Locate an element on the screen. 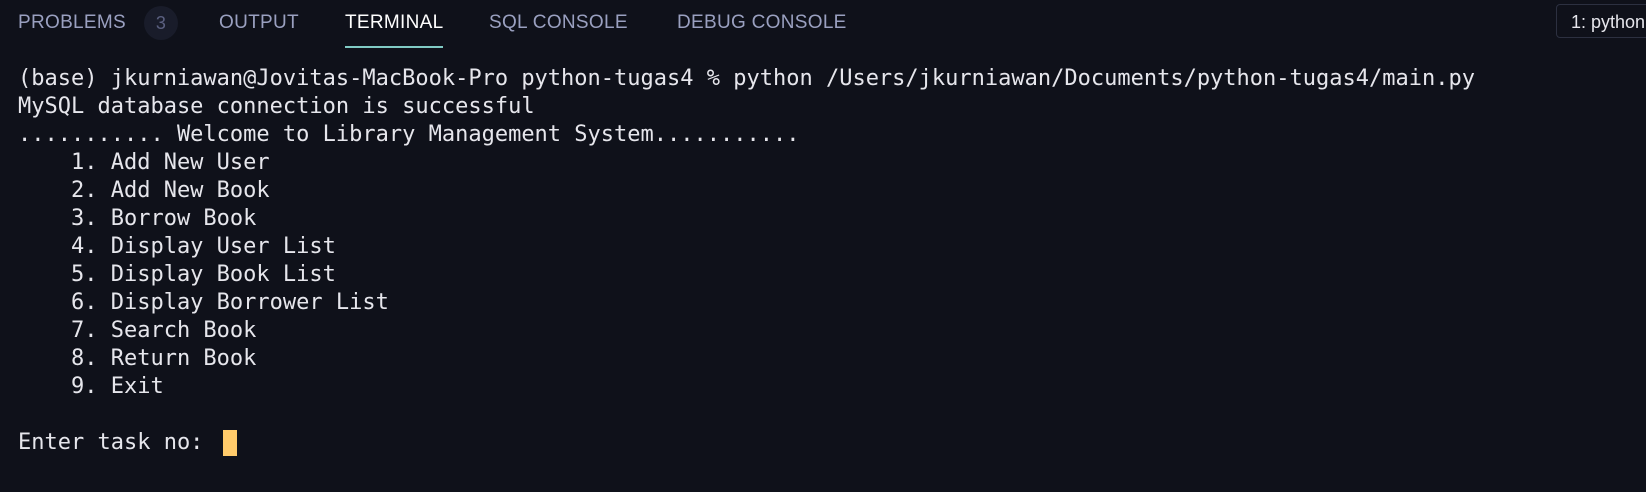  menu-item-search-book: 7. Search Book is located at coordinates (137, 330).